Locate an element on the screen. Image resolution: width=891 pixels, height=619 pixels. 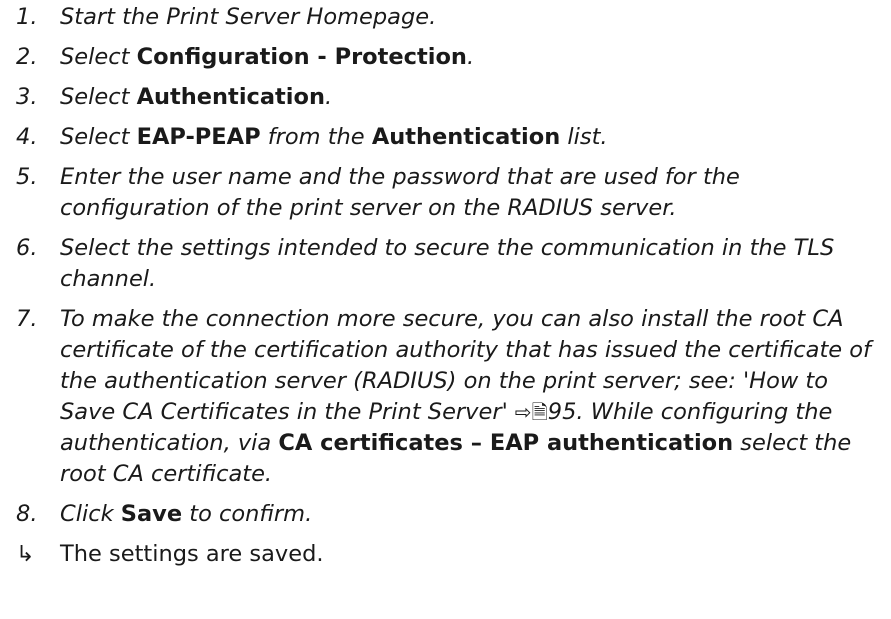
step-text-segment: from the is located at coordinates (316, 137).